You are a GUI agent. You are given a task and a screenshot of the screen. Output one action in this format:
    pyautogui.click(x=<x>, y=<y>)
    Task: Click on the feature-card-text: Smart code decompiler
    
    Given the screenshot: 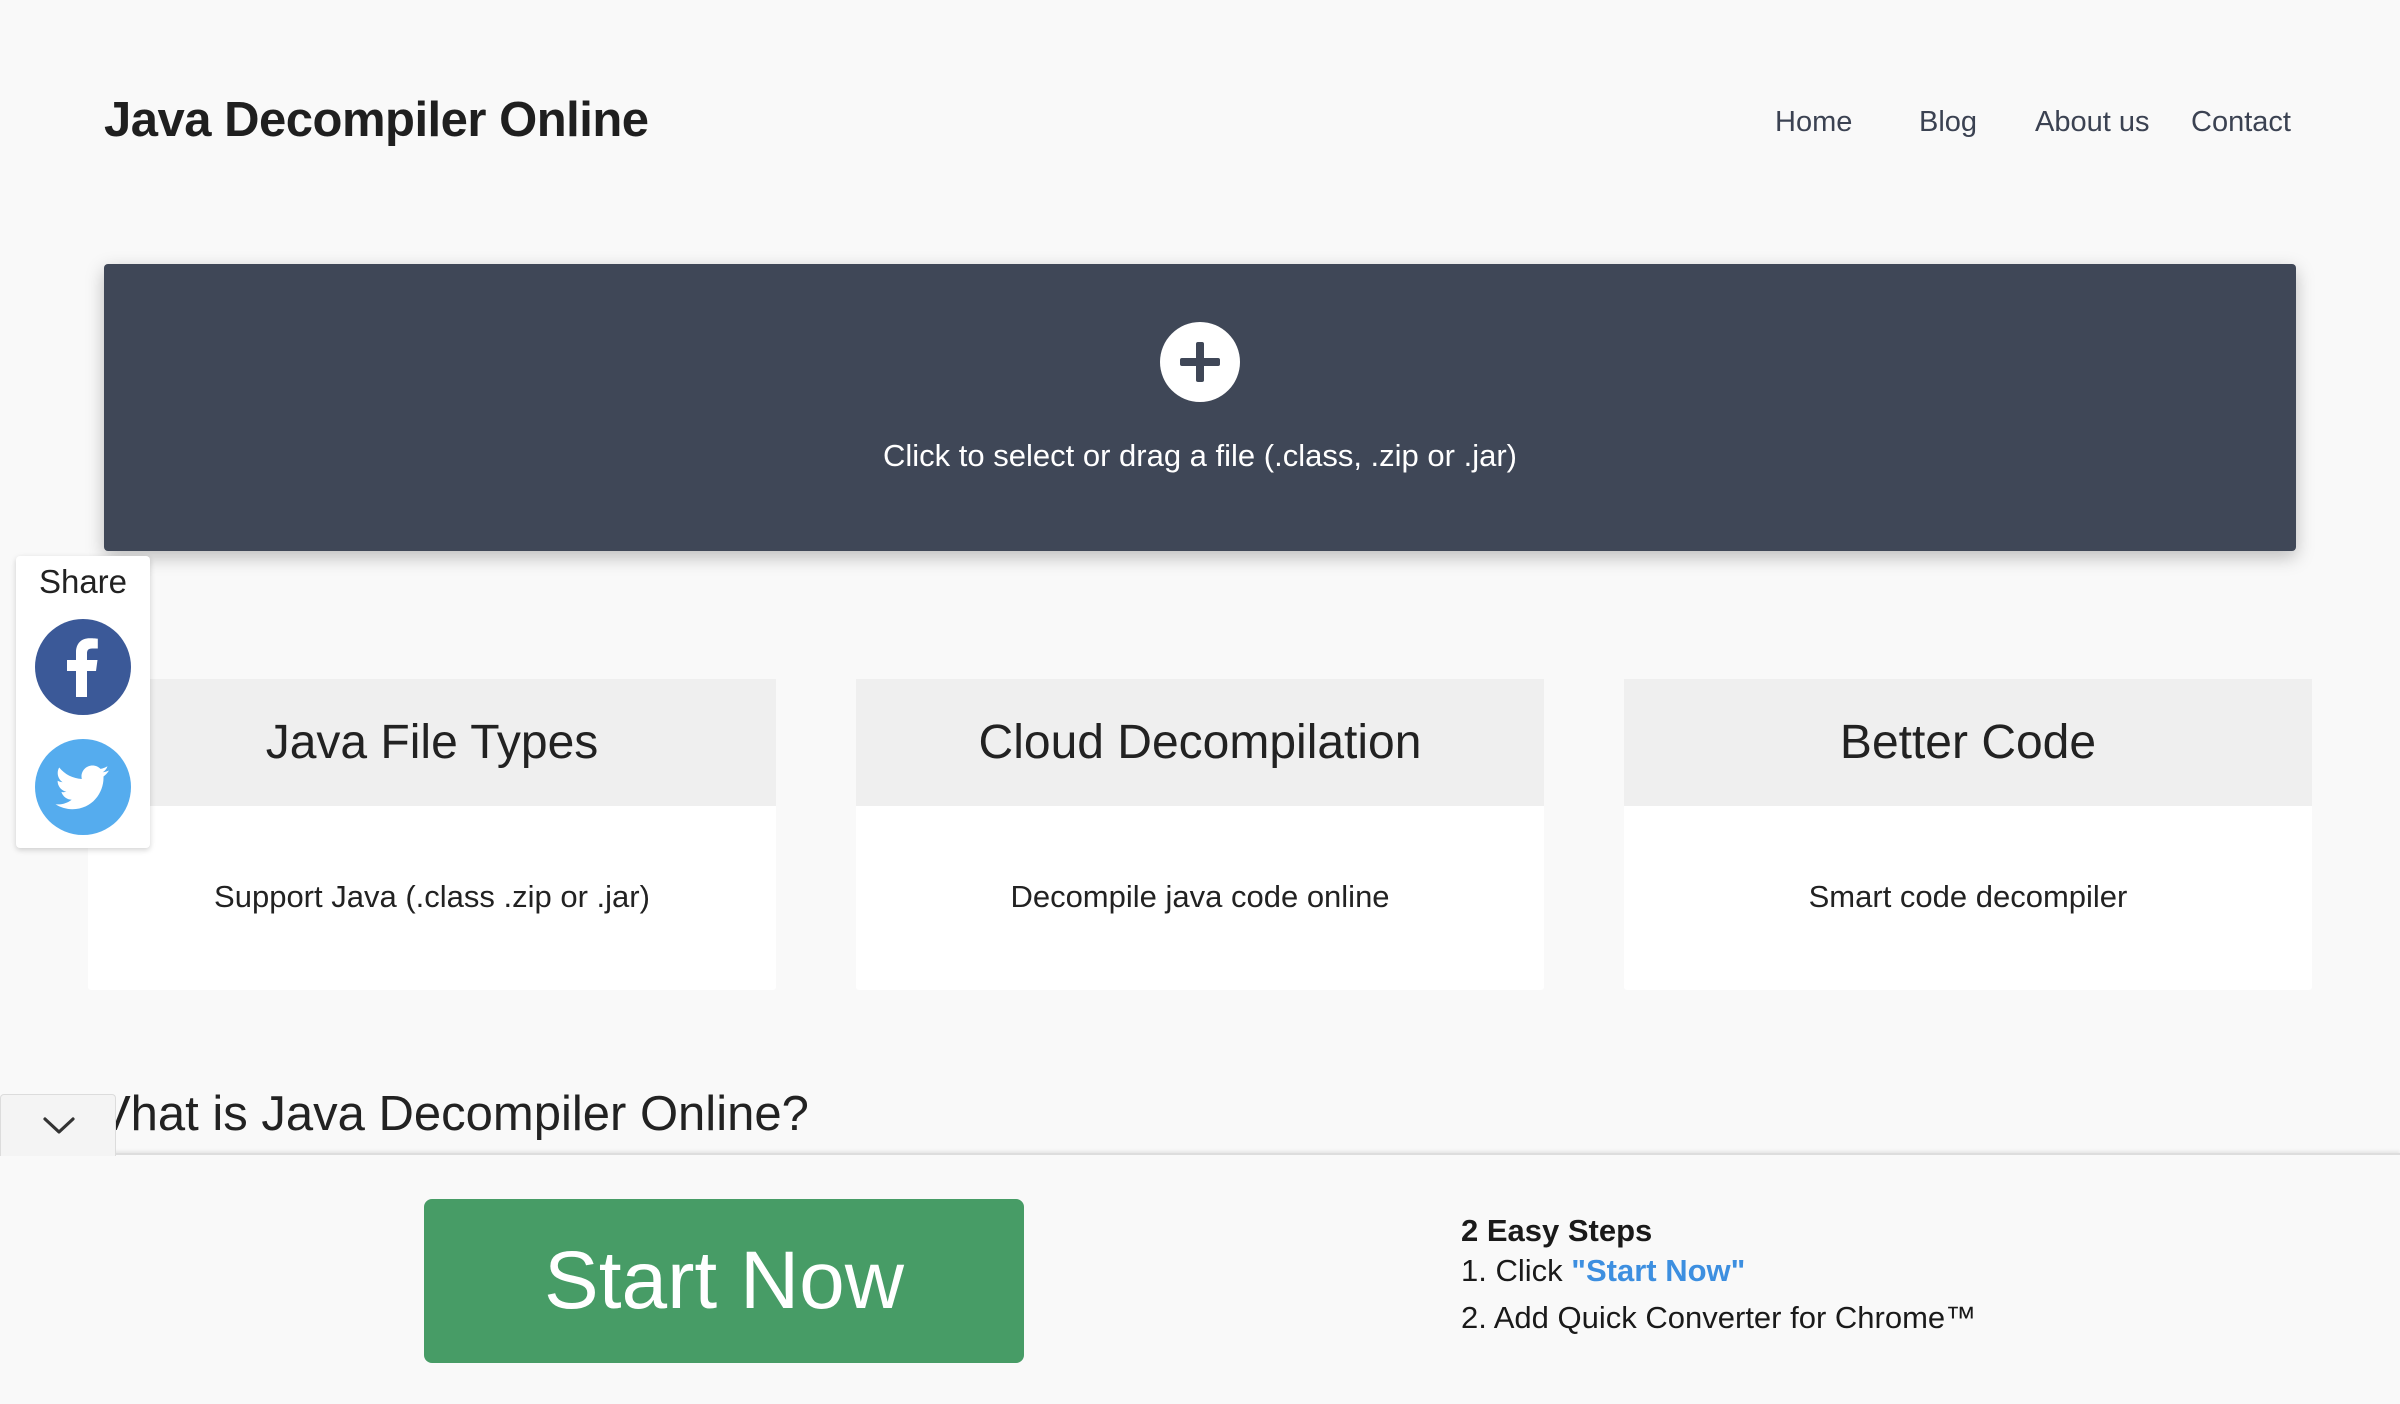 What is the action you would take?
    pyautogui.click(x=1968, y=896)
    